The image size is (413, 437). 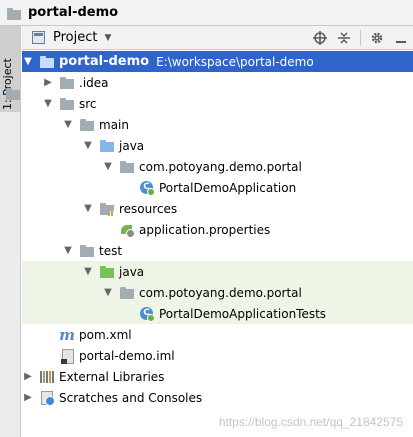 I want to click on hide-panel-icon, so click(x=401, y=38).